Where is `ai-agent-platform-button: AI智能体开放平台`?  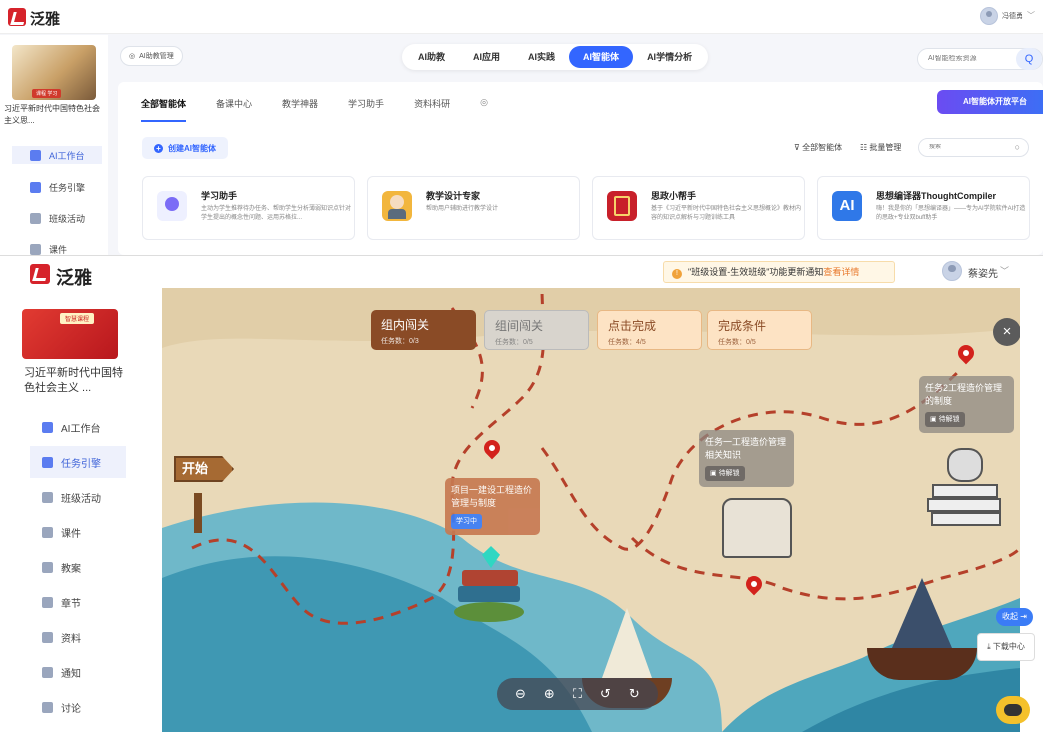 ai-agent-platform-button: AI智能体开放平台 is located at coordinates (990, 102).